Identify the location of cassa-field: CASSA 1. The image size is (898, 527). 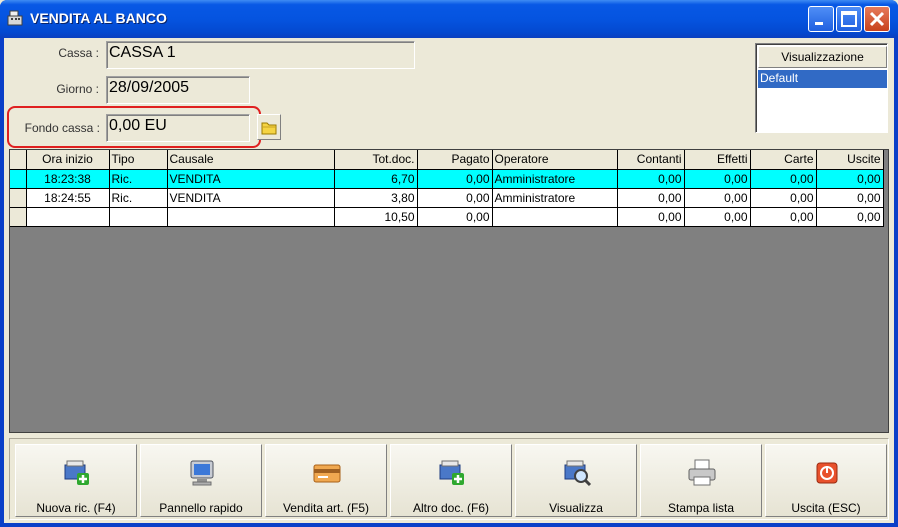
(260, 55).